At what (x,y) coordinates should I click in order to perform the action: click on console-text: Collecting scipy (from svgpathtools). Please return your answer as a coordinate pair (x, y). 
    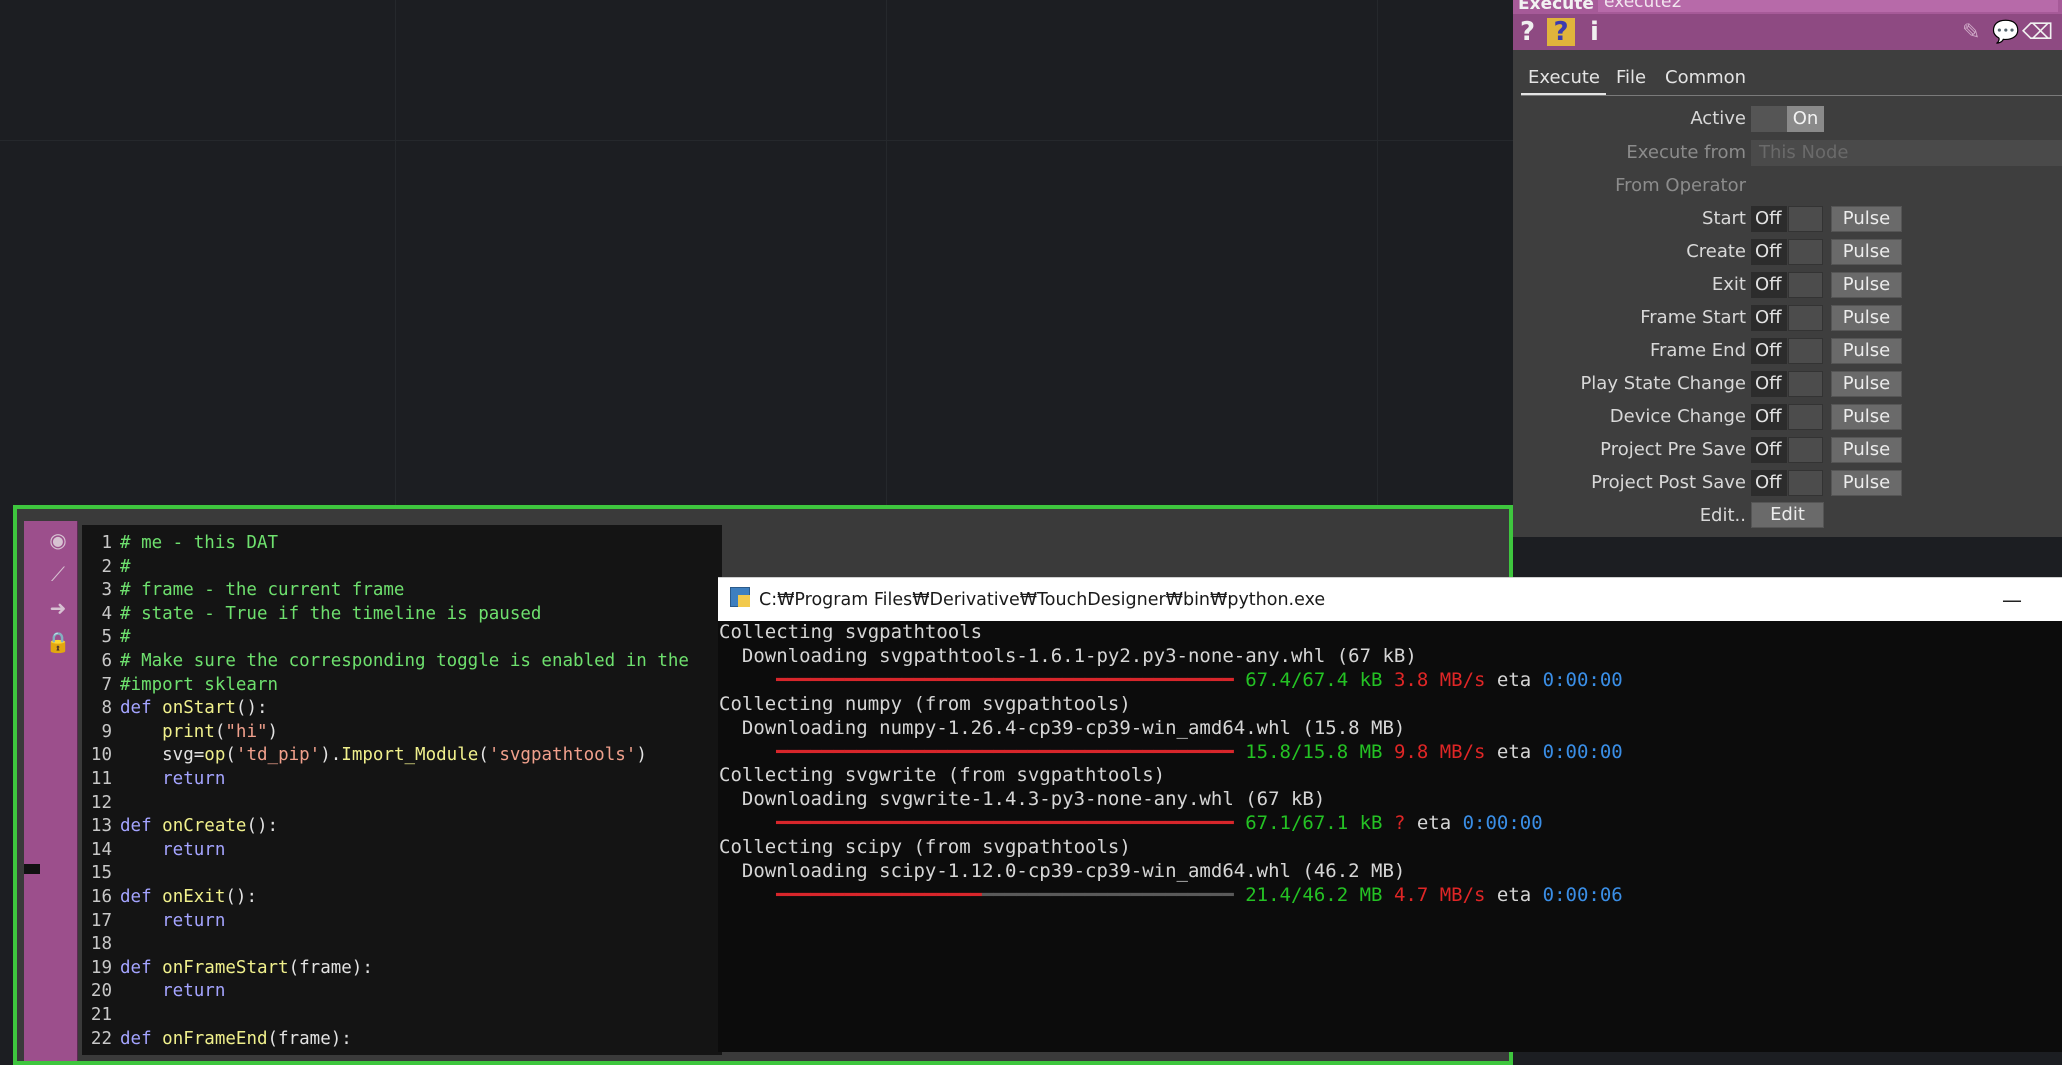
    Looking at the image, I should click on (925, 847).